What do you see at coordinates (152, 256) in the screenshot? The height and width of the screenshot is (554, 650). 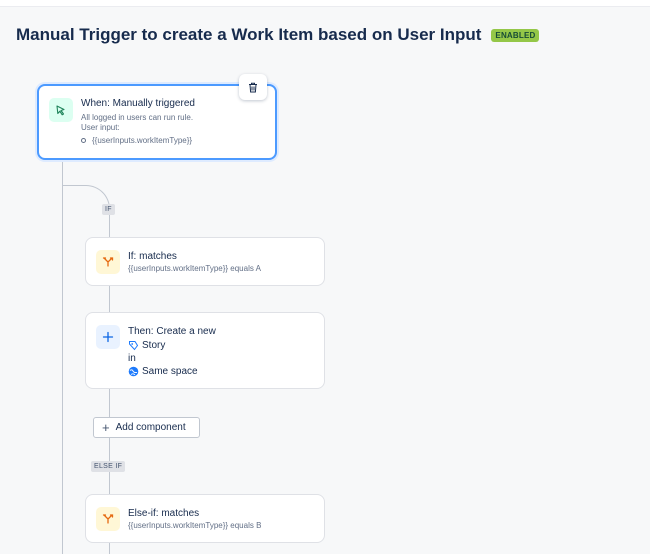 I see `if-title: If: matches` at bounding box center [152, 256].